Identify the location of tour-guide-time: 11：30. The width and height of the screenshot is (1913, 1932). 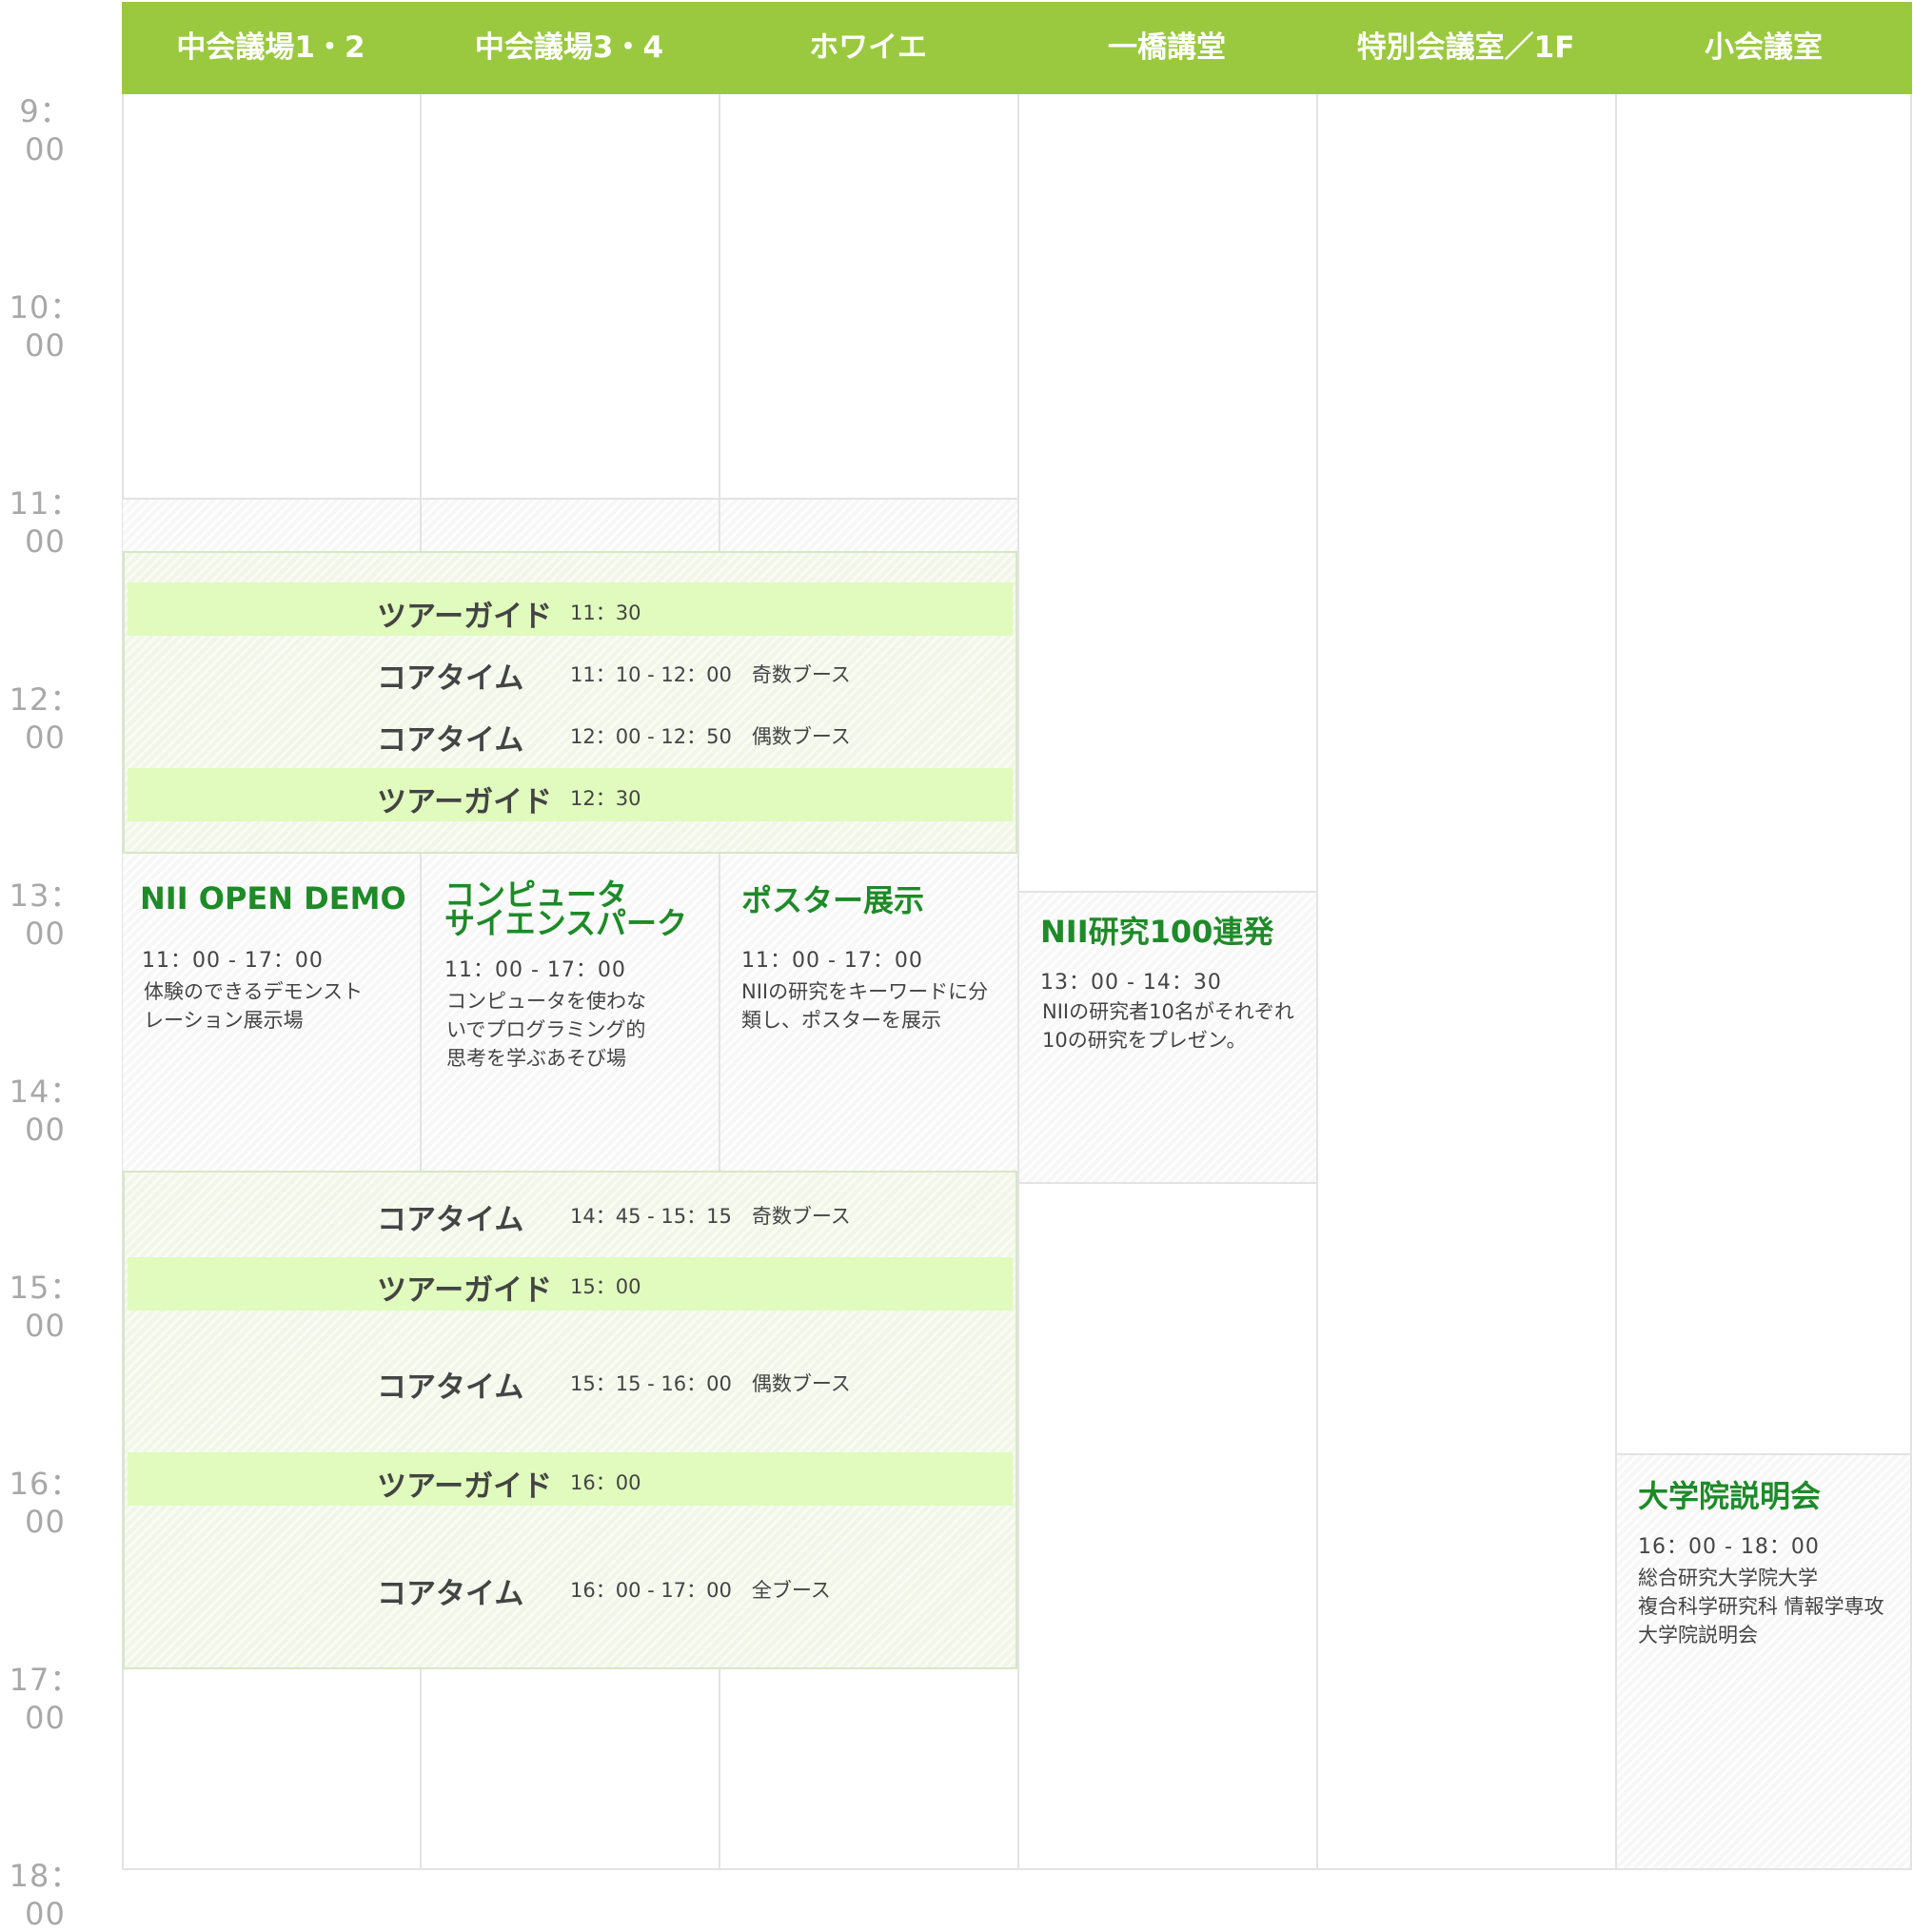
(605, 612).